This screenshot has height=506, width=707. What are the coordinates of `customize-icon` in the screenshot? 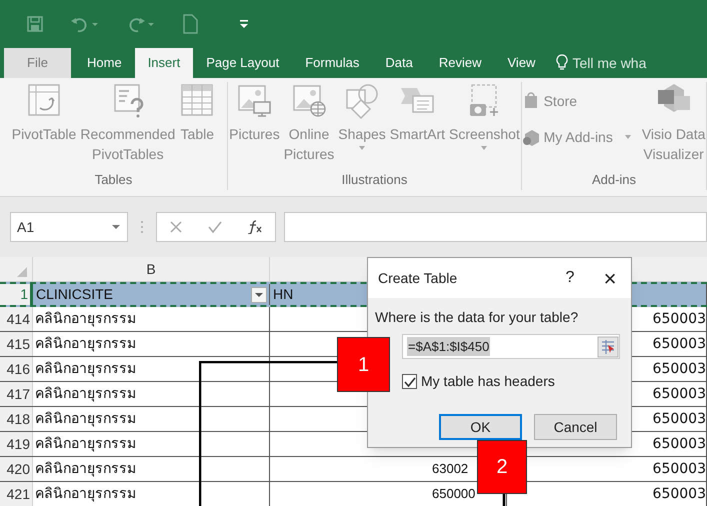 It's located at (244, 24).